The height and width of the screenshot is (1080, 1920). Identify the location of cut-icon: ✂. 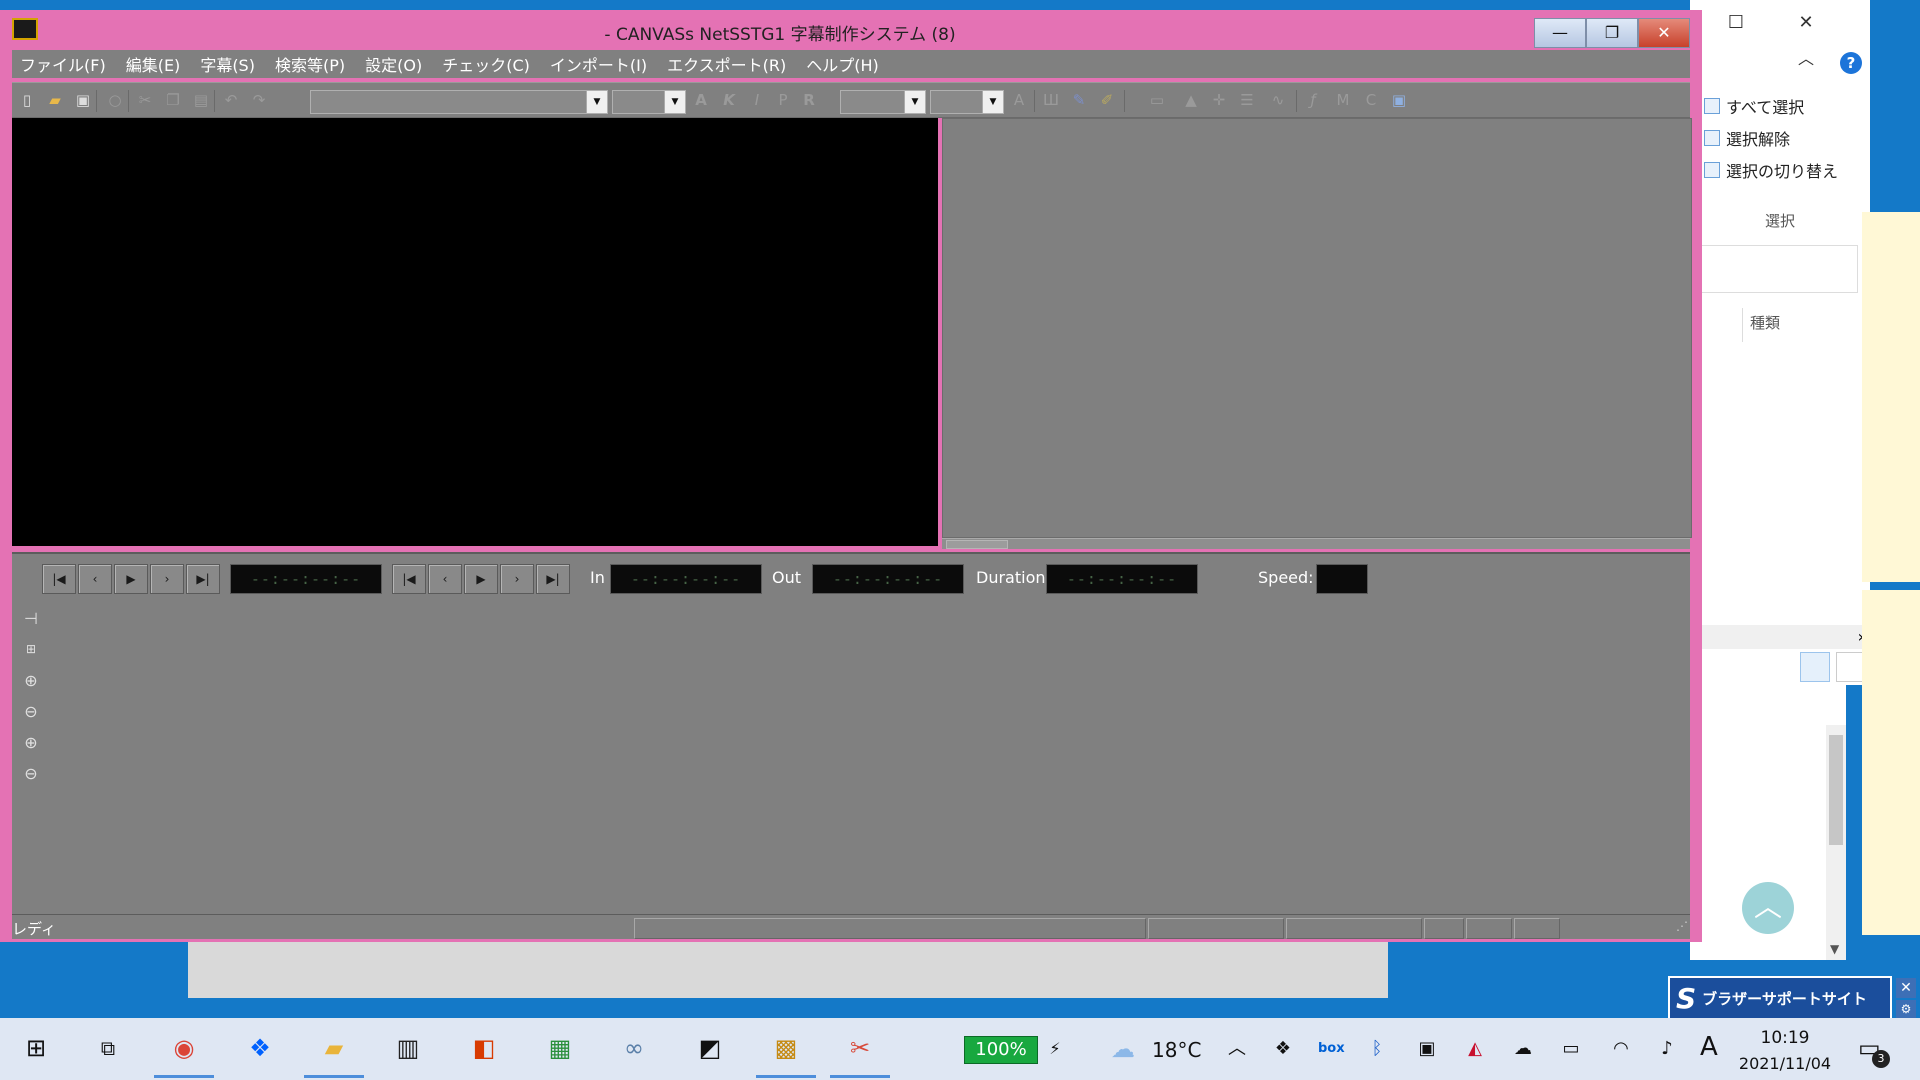
(145, 100).